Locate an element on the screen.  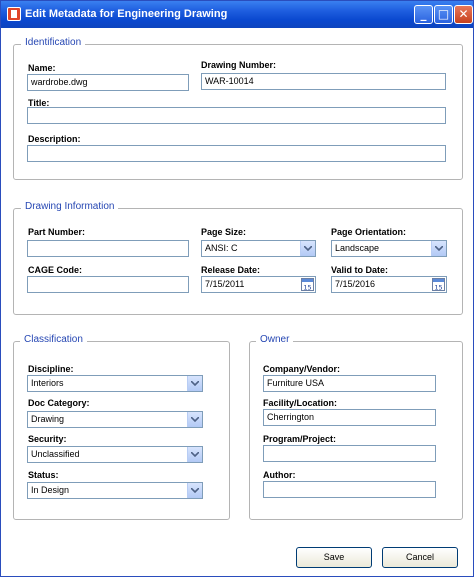
page-orientation-dropdown: Landscape is located at coordinates (389, 248).